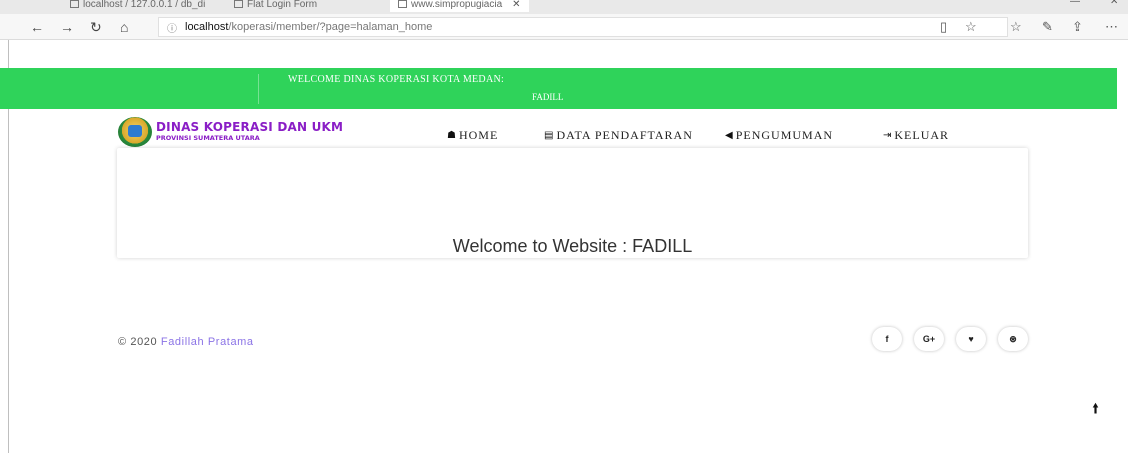 Image resolution: width=1128 pixels, height=453 pixels. I want to click on more-menu-icon: ⋯, so click(1111, 27).